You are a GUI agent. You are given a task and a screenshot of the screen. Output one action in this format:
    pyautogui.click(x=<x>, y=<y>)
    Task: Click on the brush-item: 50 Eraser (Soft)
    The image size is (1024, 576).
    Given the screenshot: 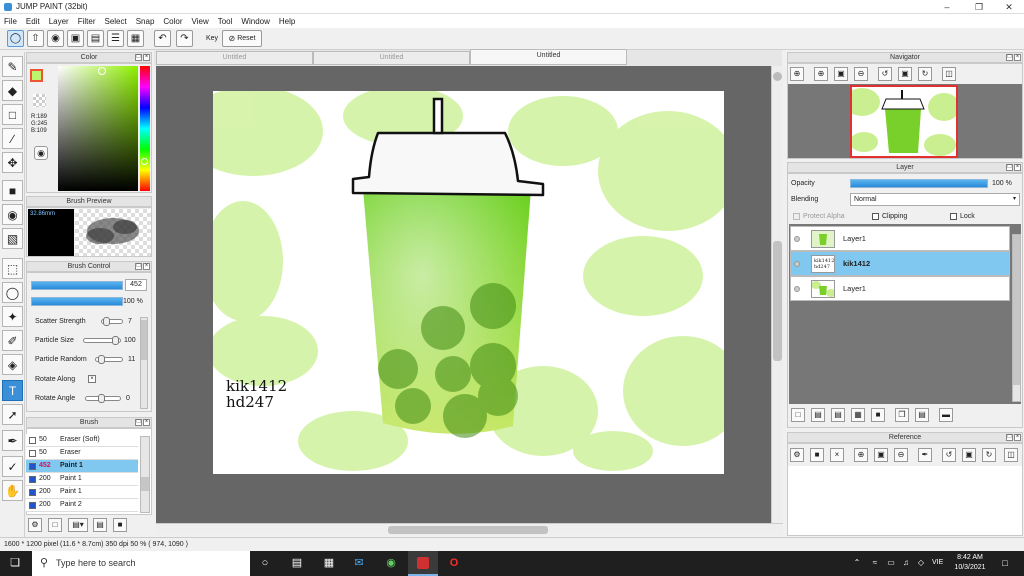 What is the action you would take?
    pyautogui.click(x=82, y=440)
    